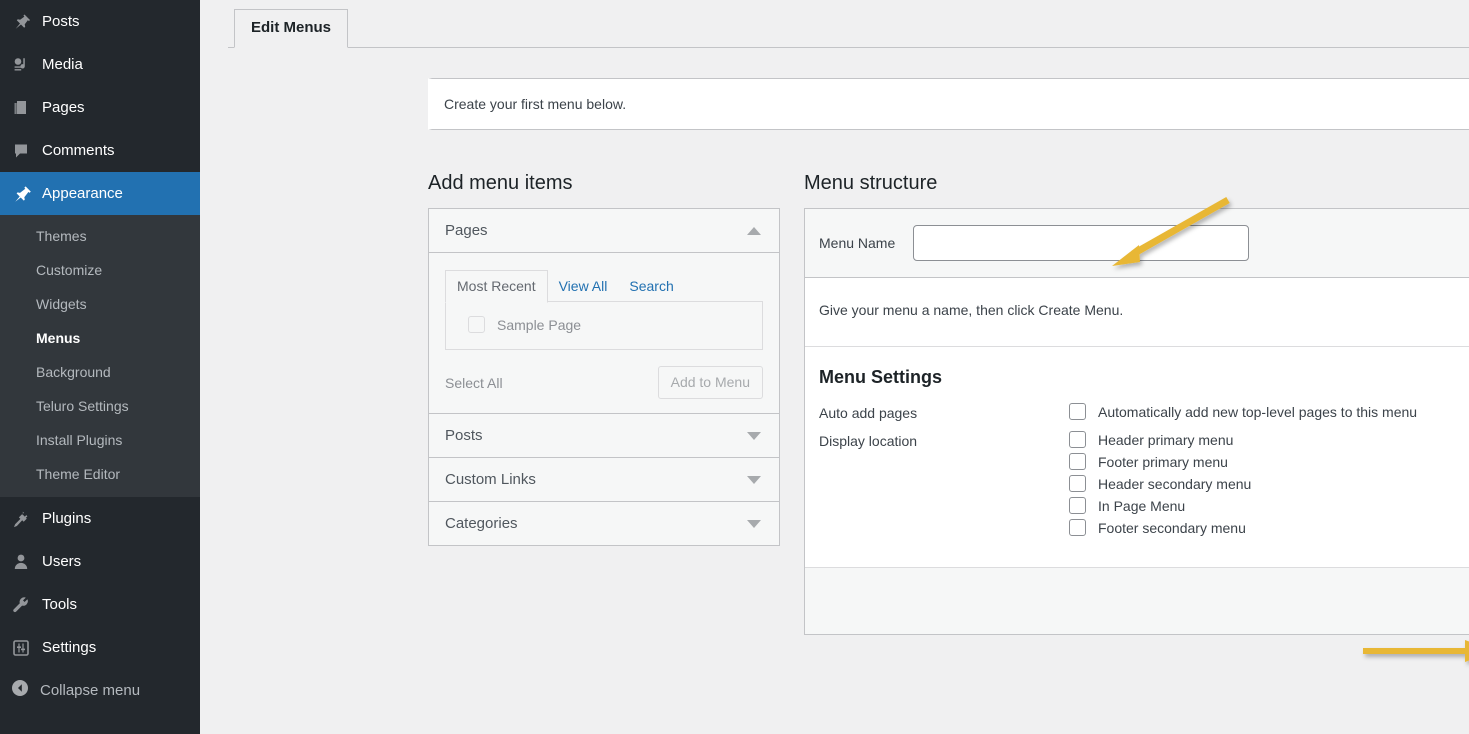  I want to click on sidebar-subitem-teluro-settings: Teluro Settings, so click(100, 406).